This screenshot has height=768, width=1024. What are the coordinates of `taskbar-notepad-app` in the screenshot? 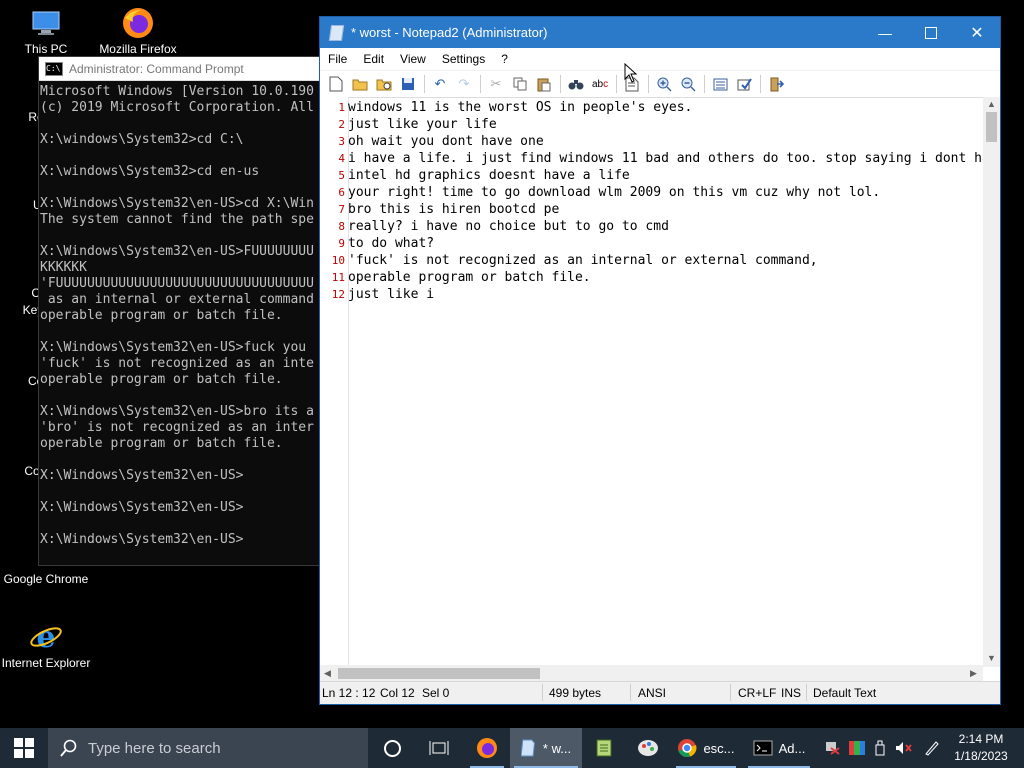 It's located at (604, 748).